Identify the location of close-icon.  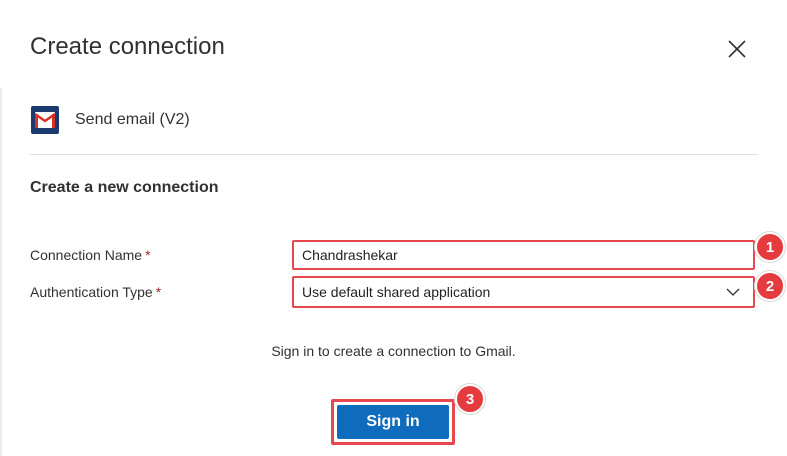
(737, 49).